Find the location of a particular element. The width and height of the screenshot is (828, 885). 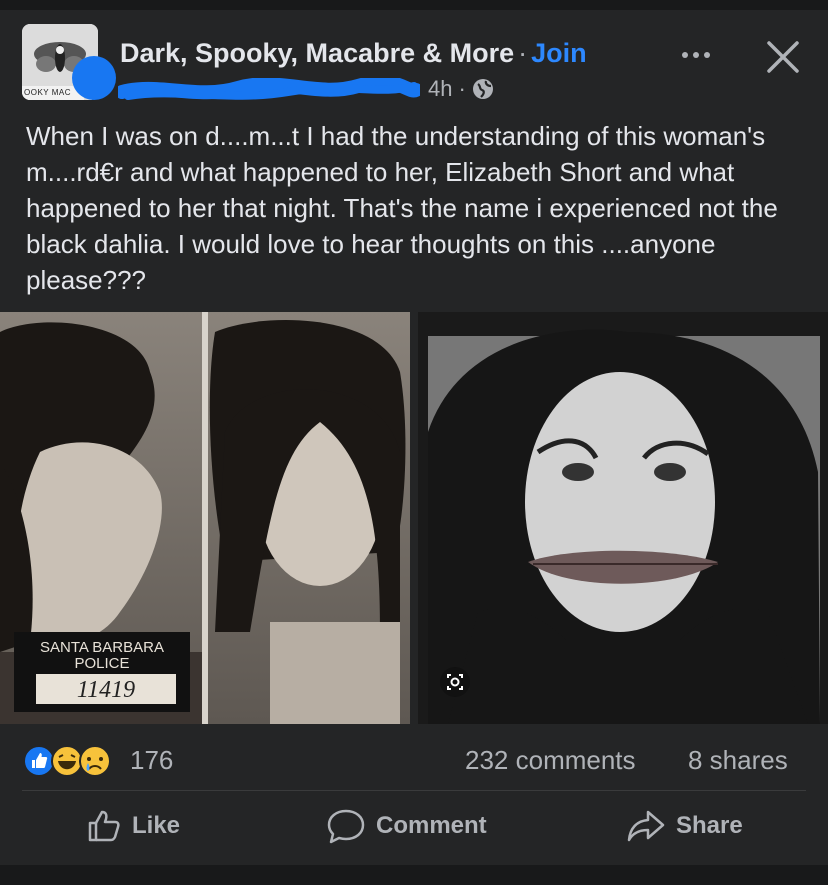

like-button: Like is located at coordinates (133, 826).